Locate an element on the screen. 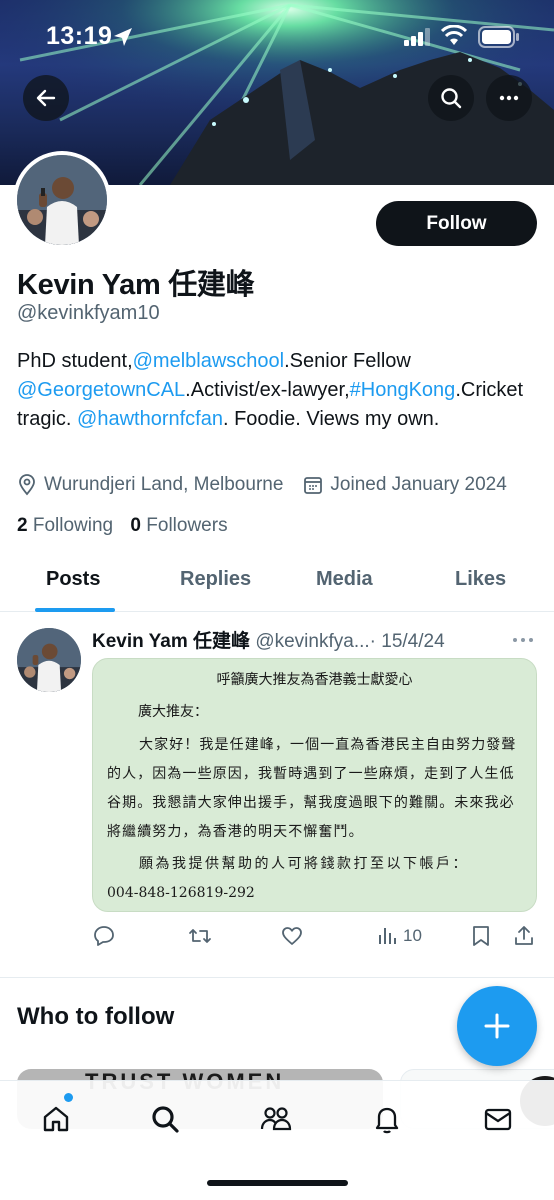  share-icon is located at coordinates (524, 935).